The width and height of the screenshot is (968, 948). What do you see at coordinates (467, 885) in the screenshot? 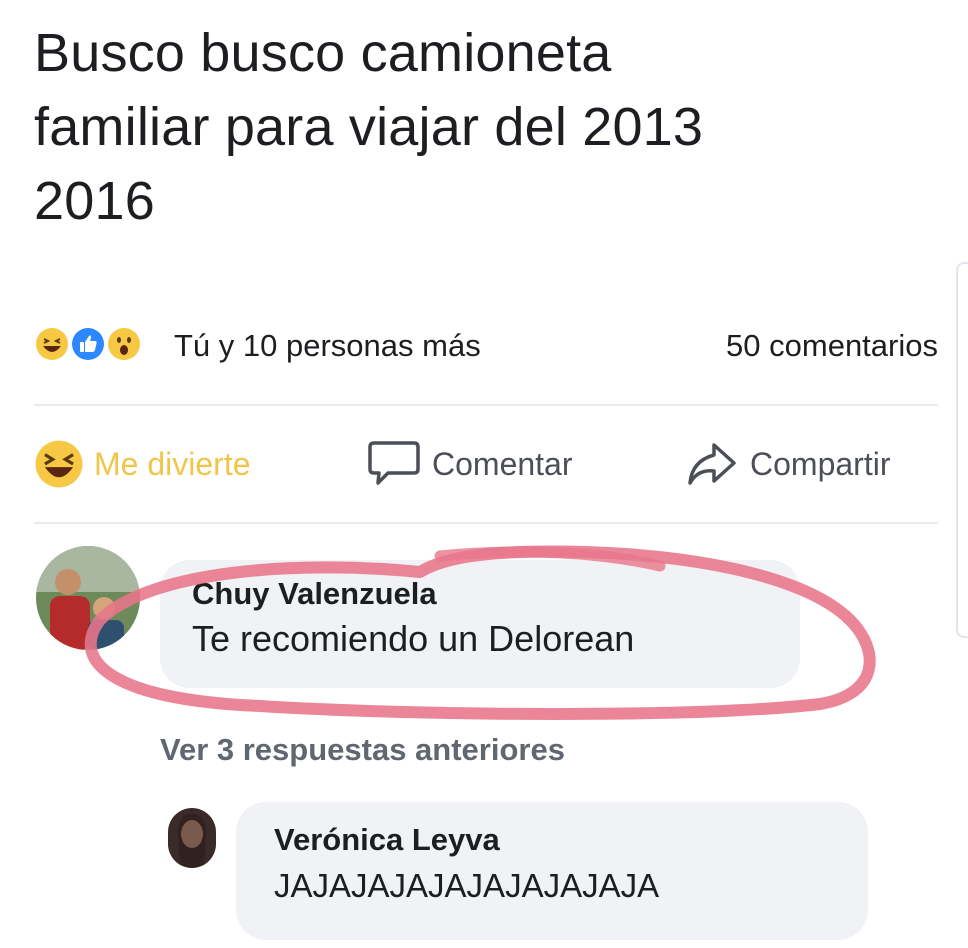
I see `reply-text: JAJAJAJAJAJAJAJAJAJA` at bounding box center [467, 885].